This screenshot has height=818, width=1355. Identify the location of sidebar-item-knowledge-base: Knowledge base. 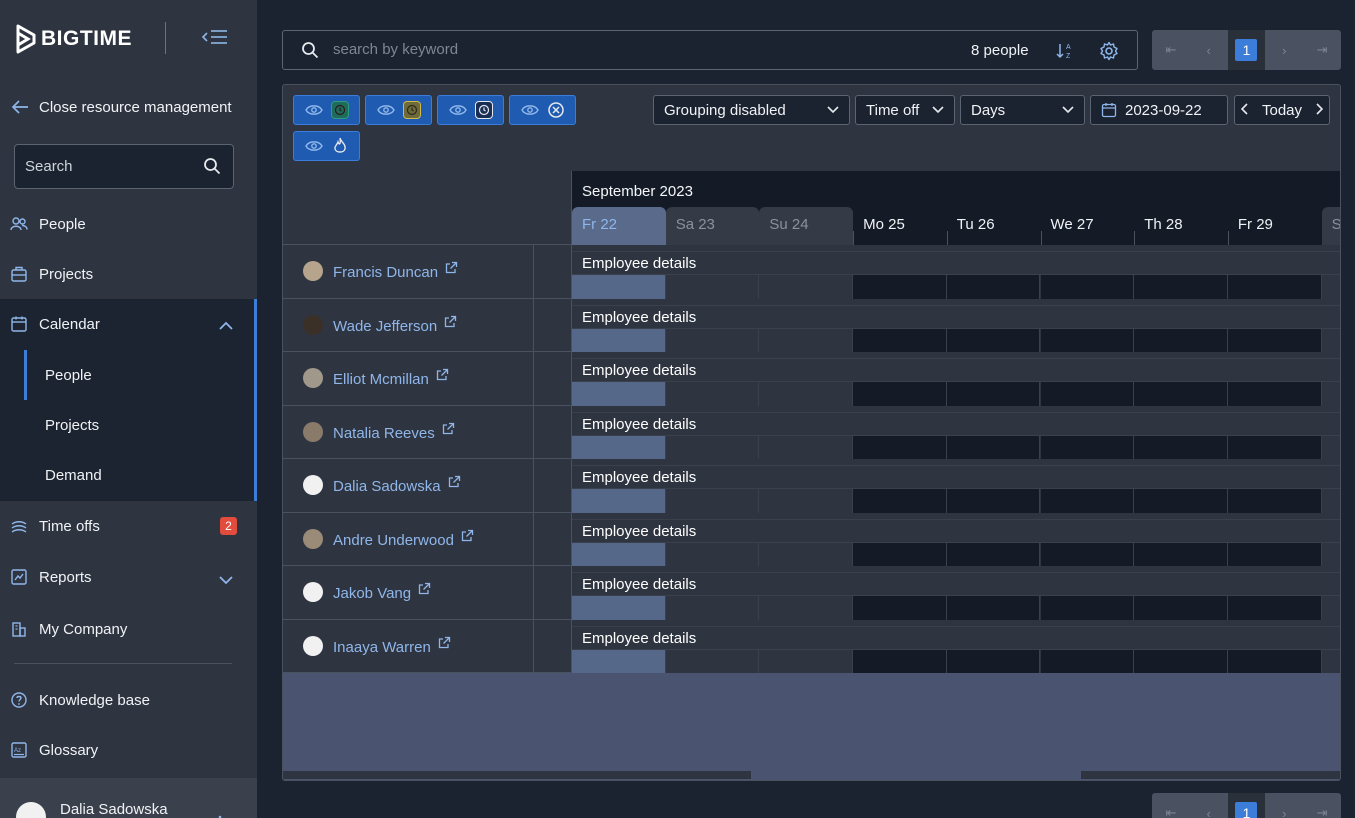
(128, 700).